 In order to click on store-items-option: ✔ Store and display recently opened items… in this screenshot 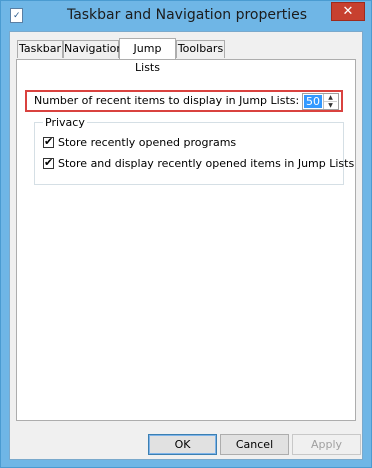, I will do `click(199, 163)`.